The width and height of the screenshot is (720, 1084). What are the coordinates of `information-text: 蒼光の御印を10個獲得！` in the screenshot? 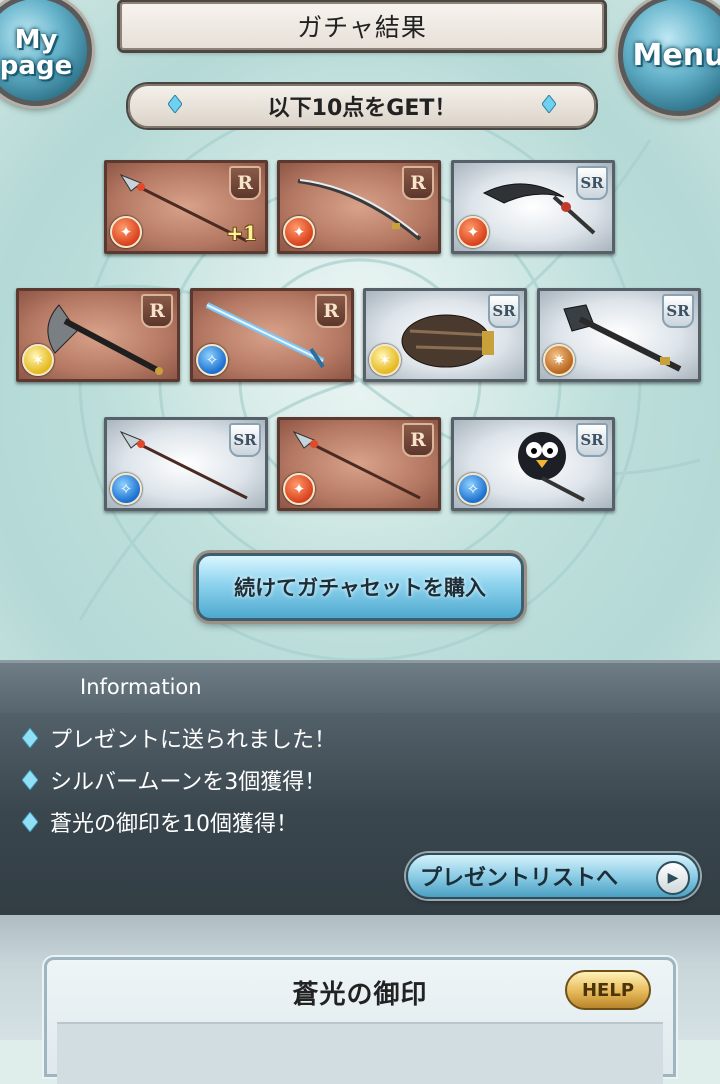 It's located at (174, 824).